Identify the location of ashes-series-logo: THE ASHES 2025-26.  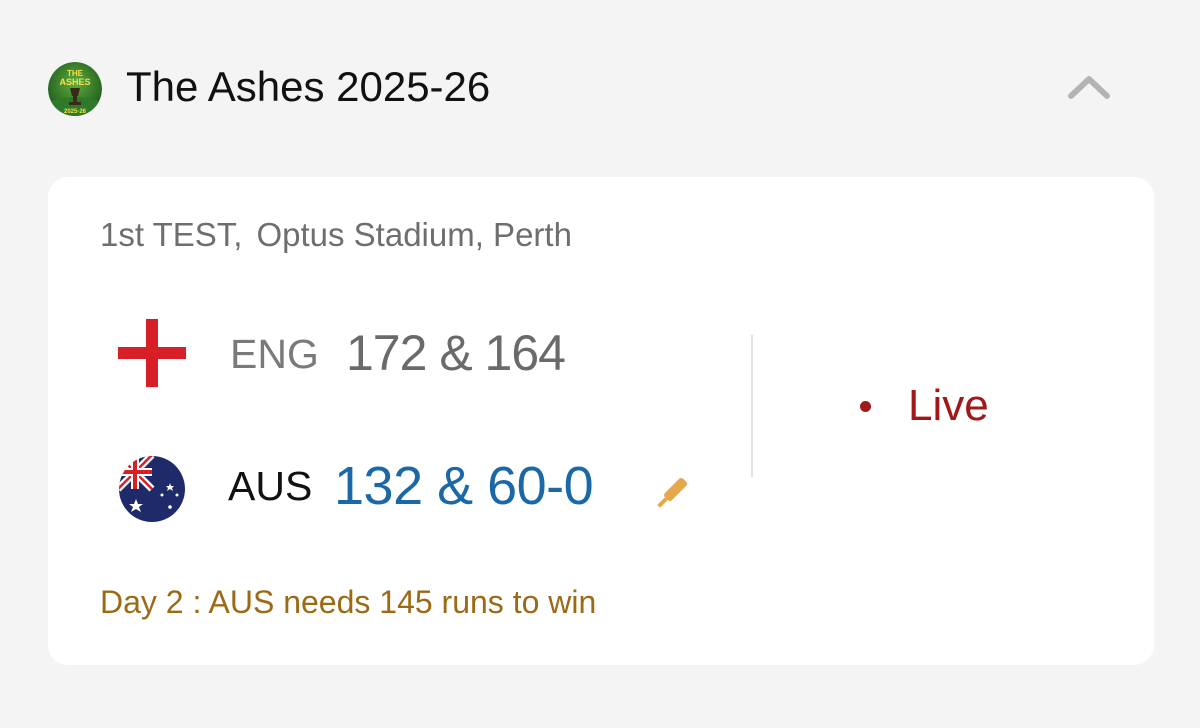
(75, 89).